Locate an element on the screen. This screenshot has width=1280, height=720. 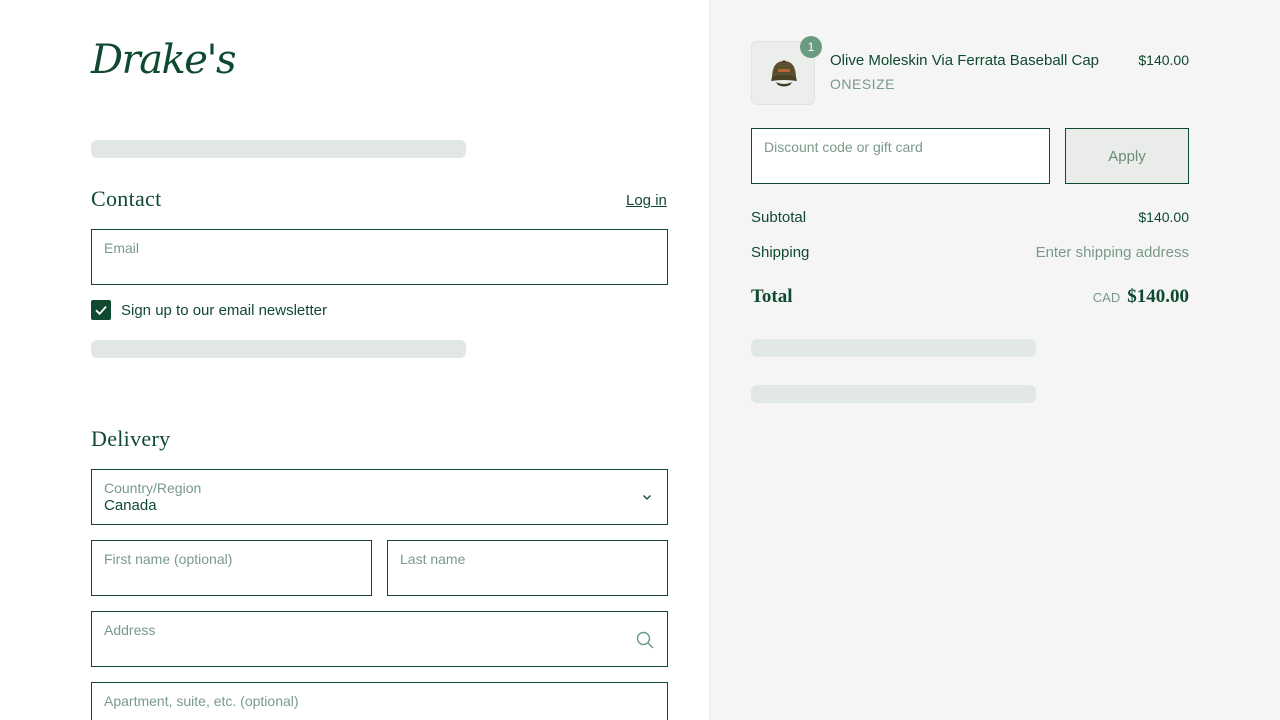
product-price: $140.00 is located at coordinates (1163, 60).